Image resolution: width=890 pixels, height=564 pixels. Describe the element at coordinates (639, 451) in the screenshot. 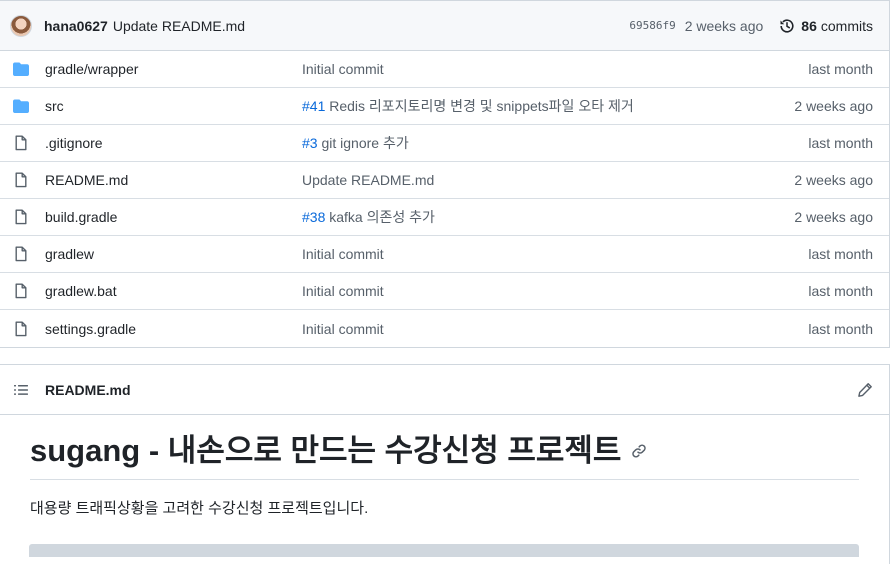

I see `anchor-link-icon` at that location.